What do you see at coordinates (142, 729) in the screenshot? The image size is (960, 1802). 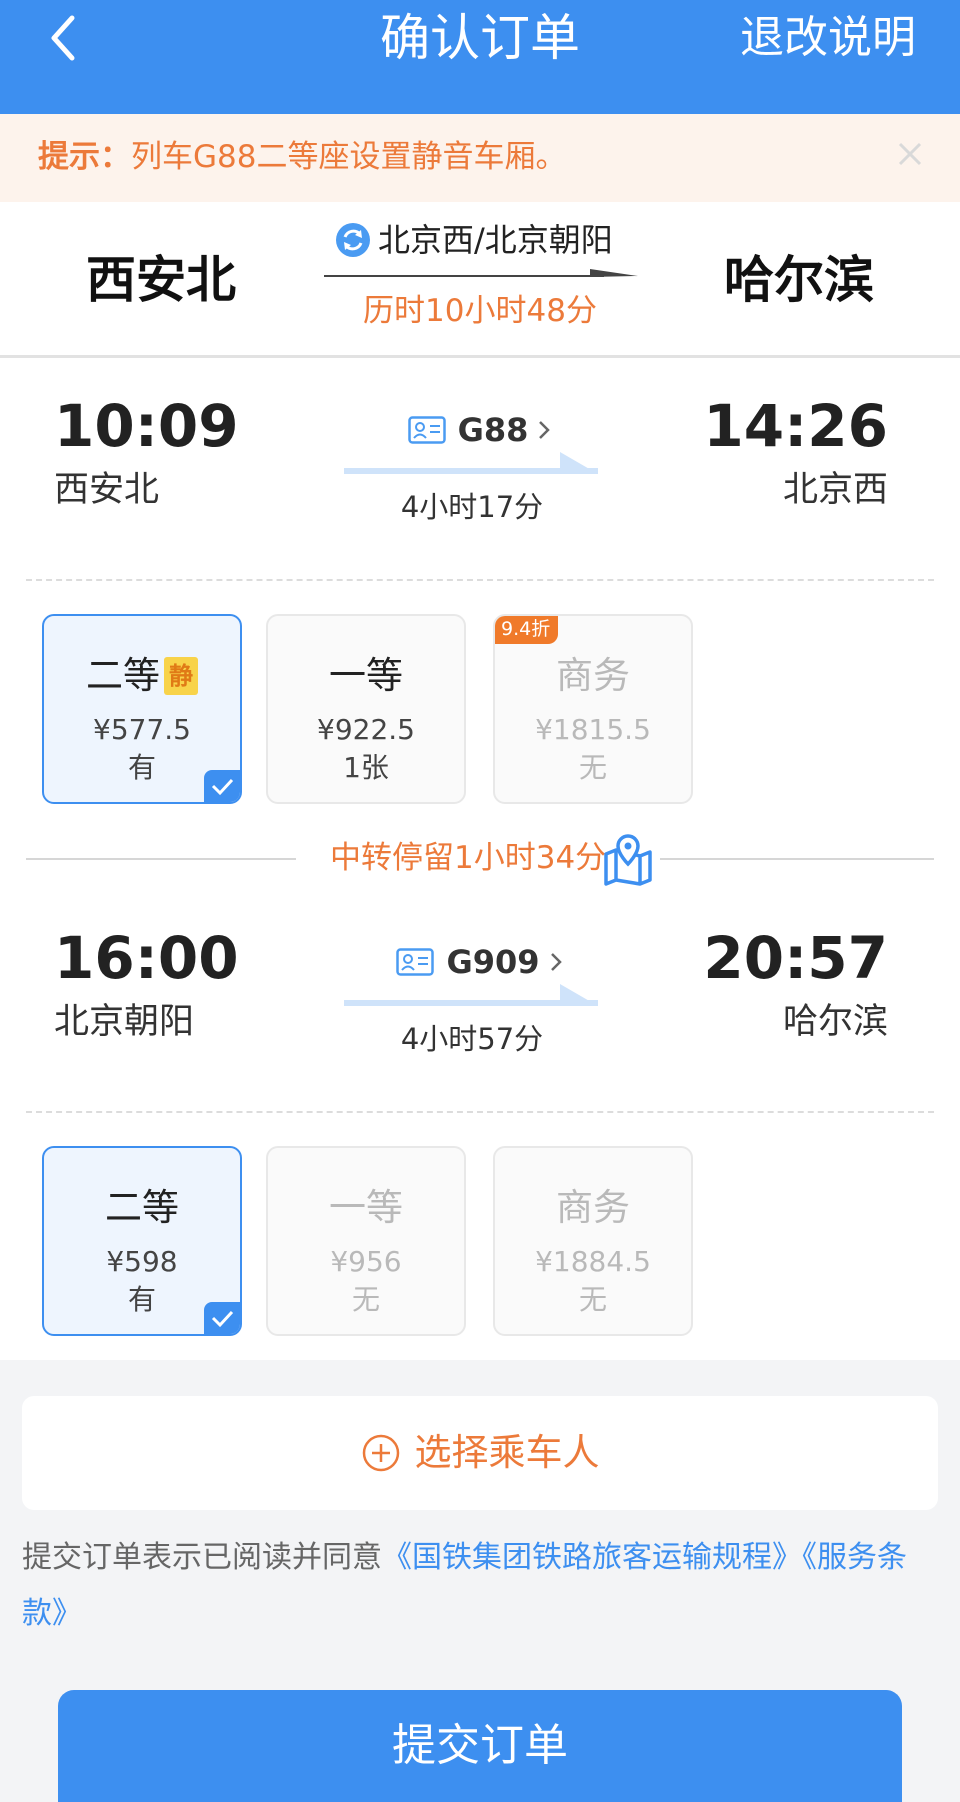 I see `seat-price: ¥577.5` at bounding box center [142, 729].